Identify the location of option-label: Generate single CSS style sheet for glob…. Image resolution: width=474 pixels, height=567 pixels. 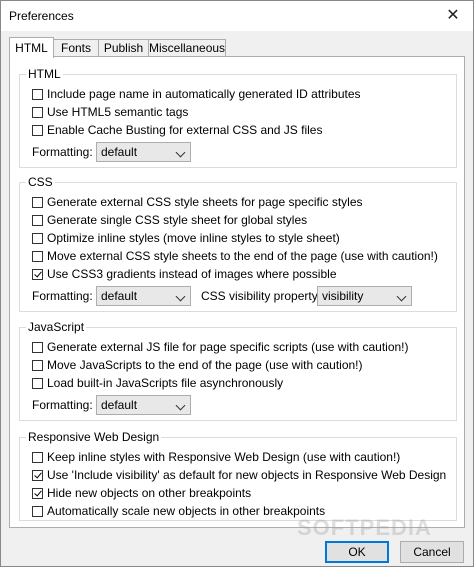
(177, 220).